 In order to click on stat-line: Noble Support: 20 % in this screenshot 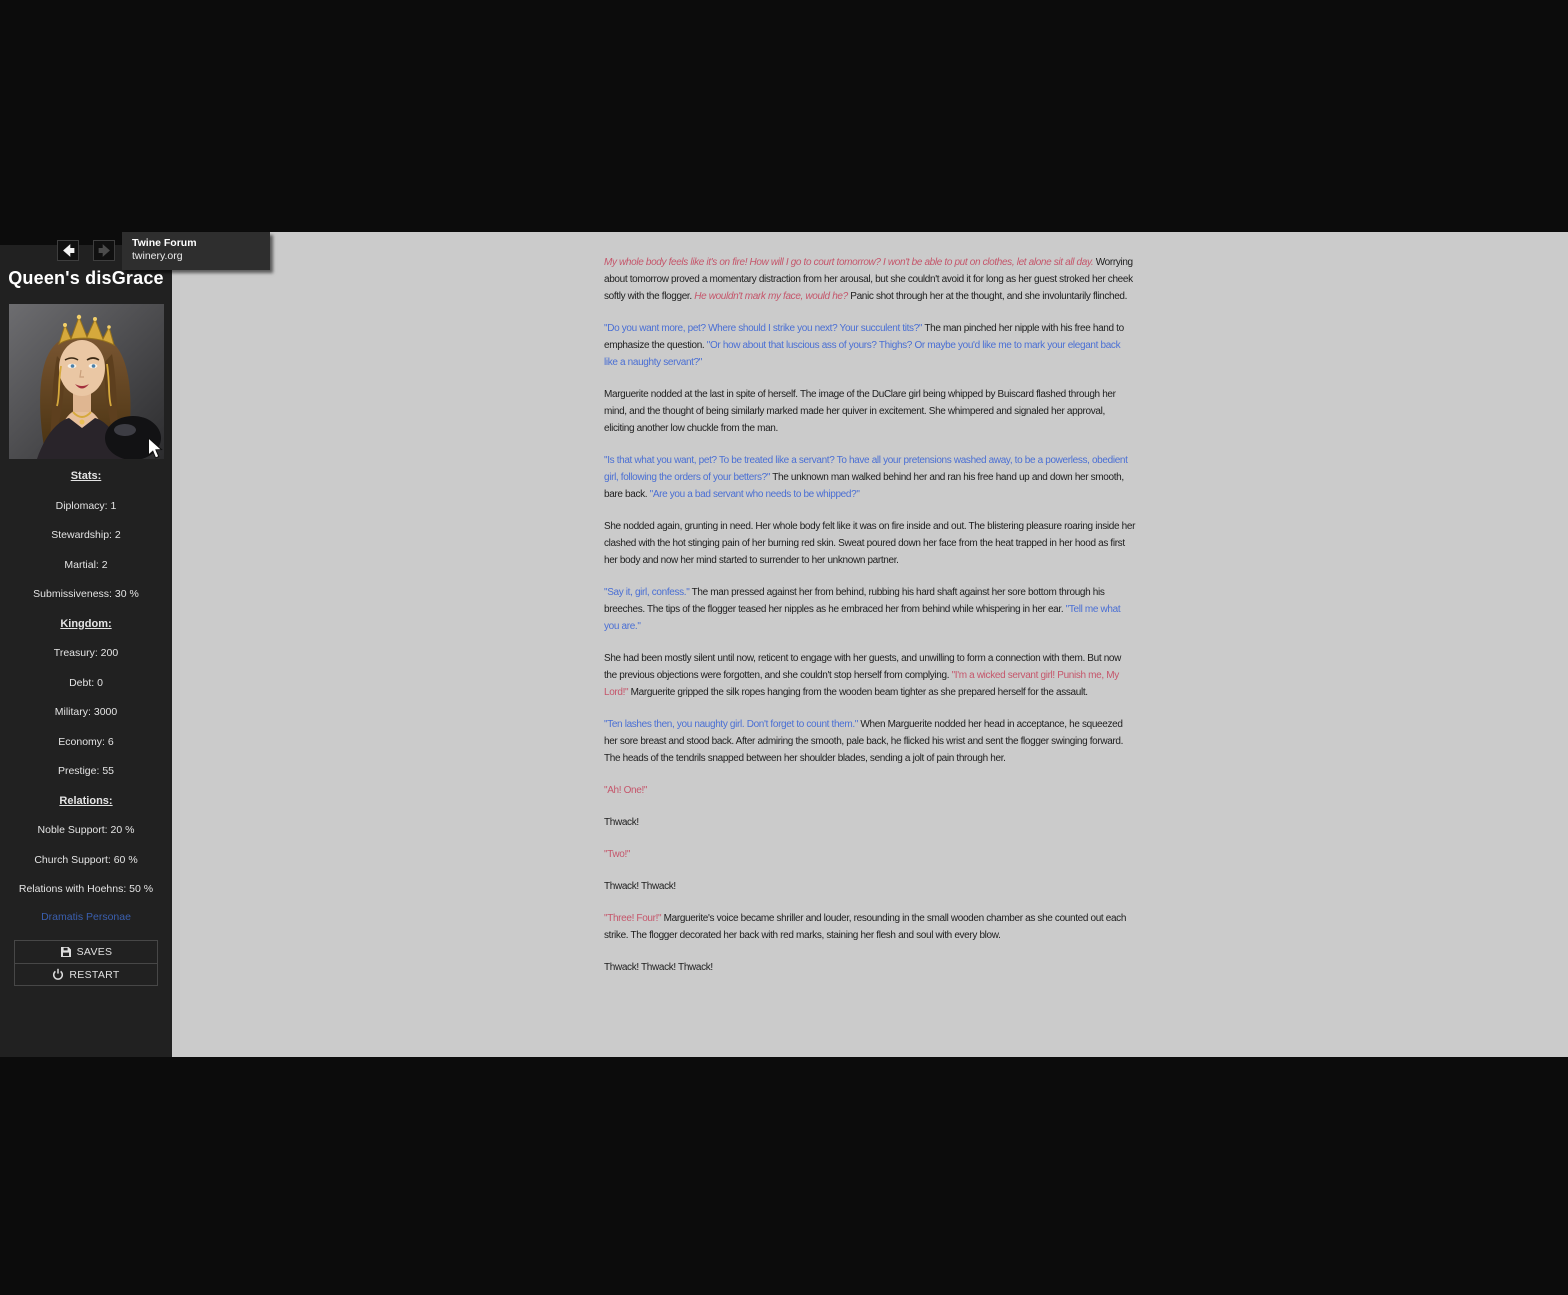, I will do `click(86, 830)`.